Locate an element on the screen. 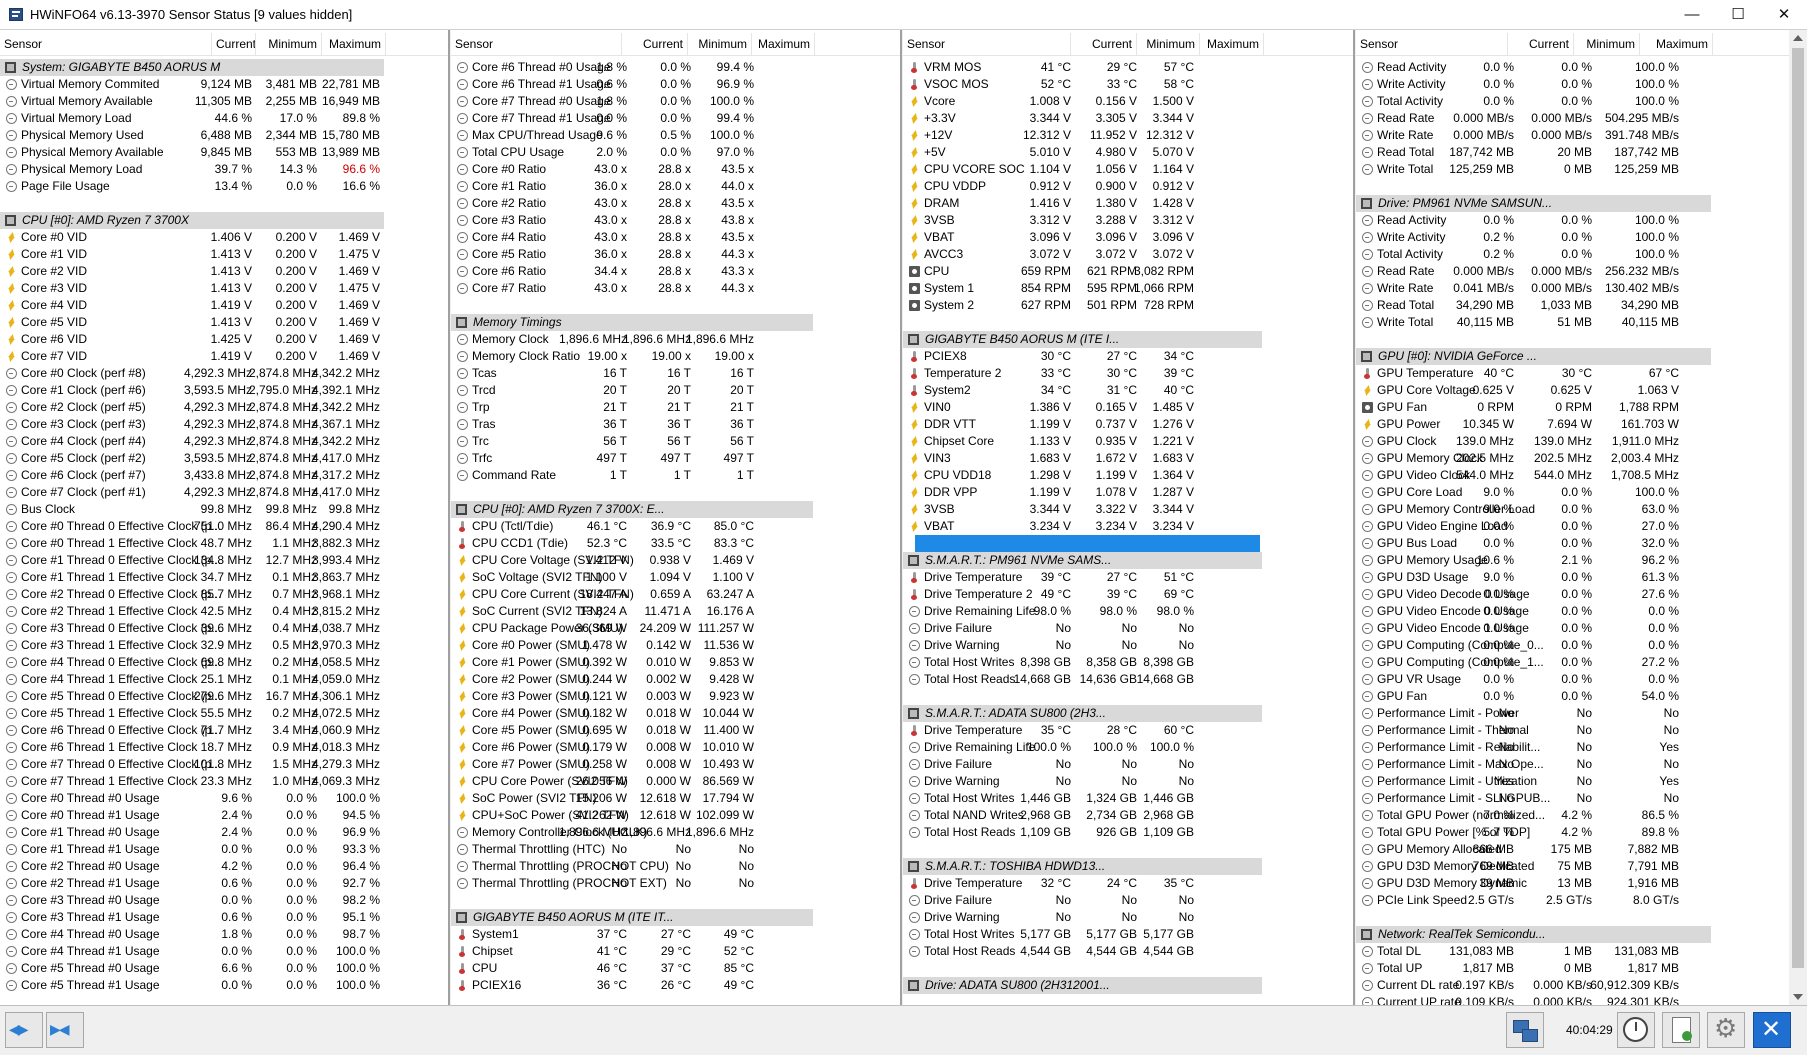  sensor-row: VBAT 3.234 V 3.234 V 3.234 V is located at coordinates (1128, 526).